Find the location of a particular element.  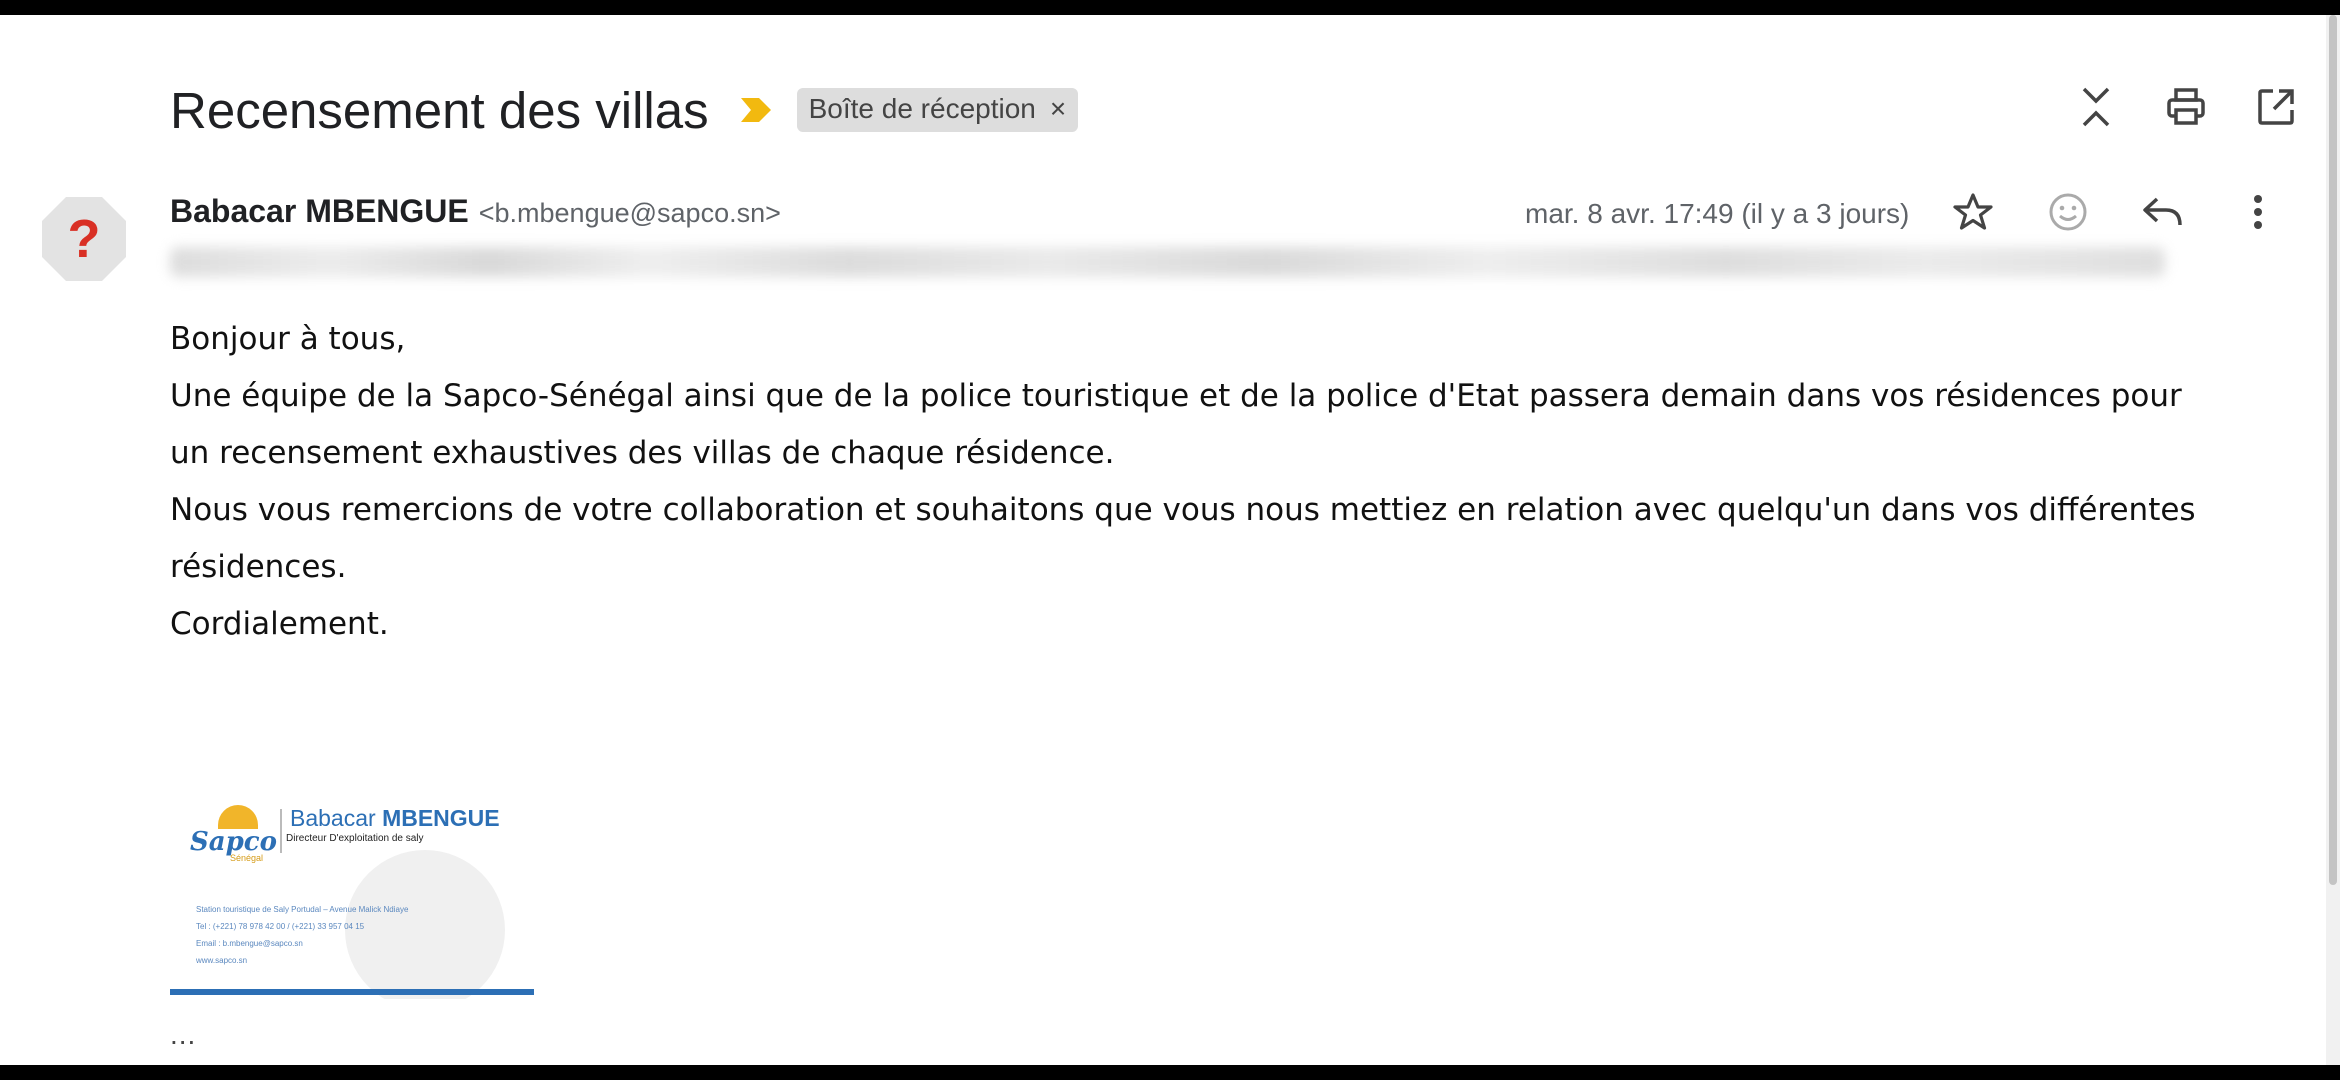

signature-email: Email : b.mbengue@sapco.sn is located at coordinates (249, 943).